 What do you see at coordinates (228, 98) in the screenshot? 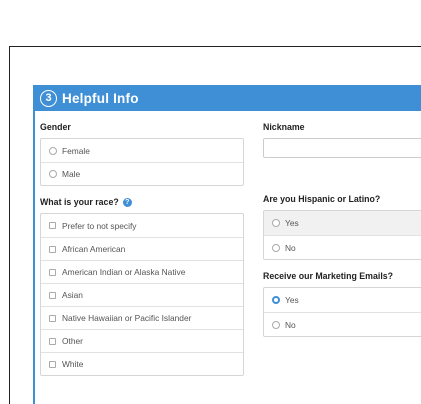
I see `panel-header: 3 Helpful Info` at bounding box center [228, 98].